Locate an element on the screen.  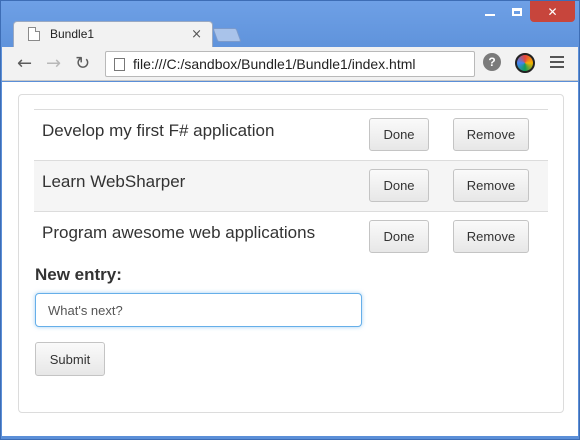
back-arrow-icon: ← is located at coordinates (24, 63).